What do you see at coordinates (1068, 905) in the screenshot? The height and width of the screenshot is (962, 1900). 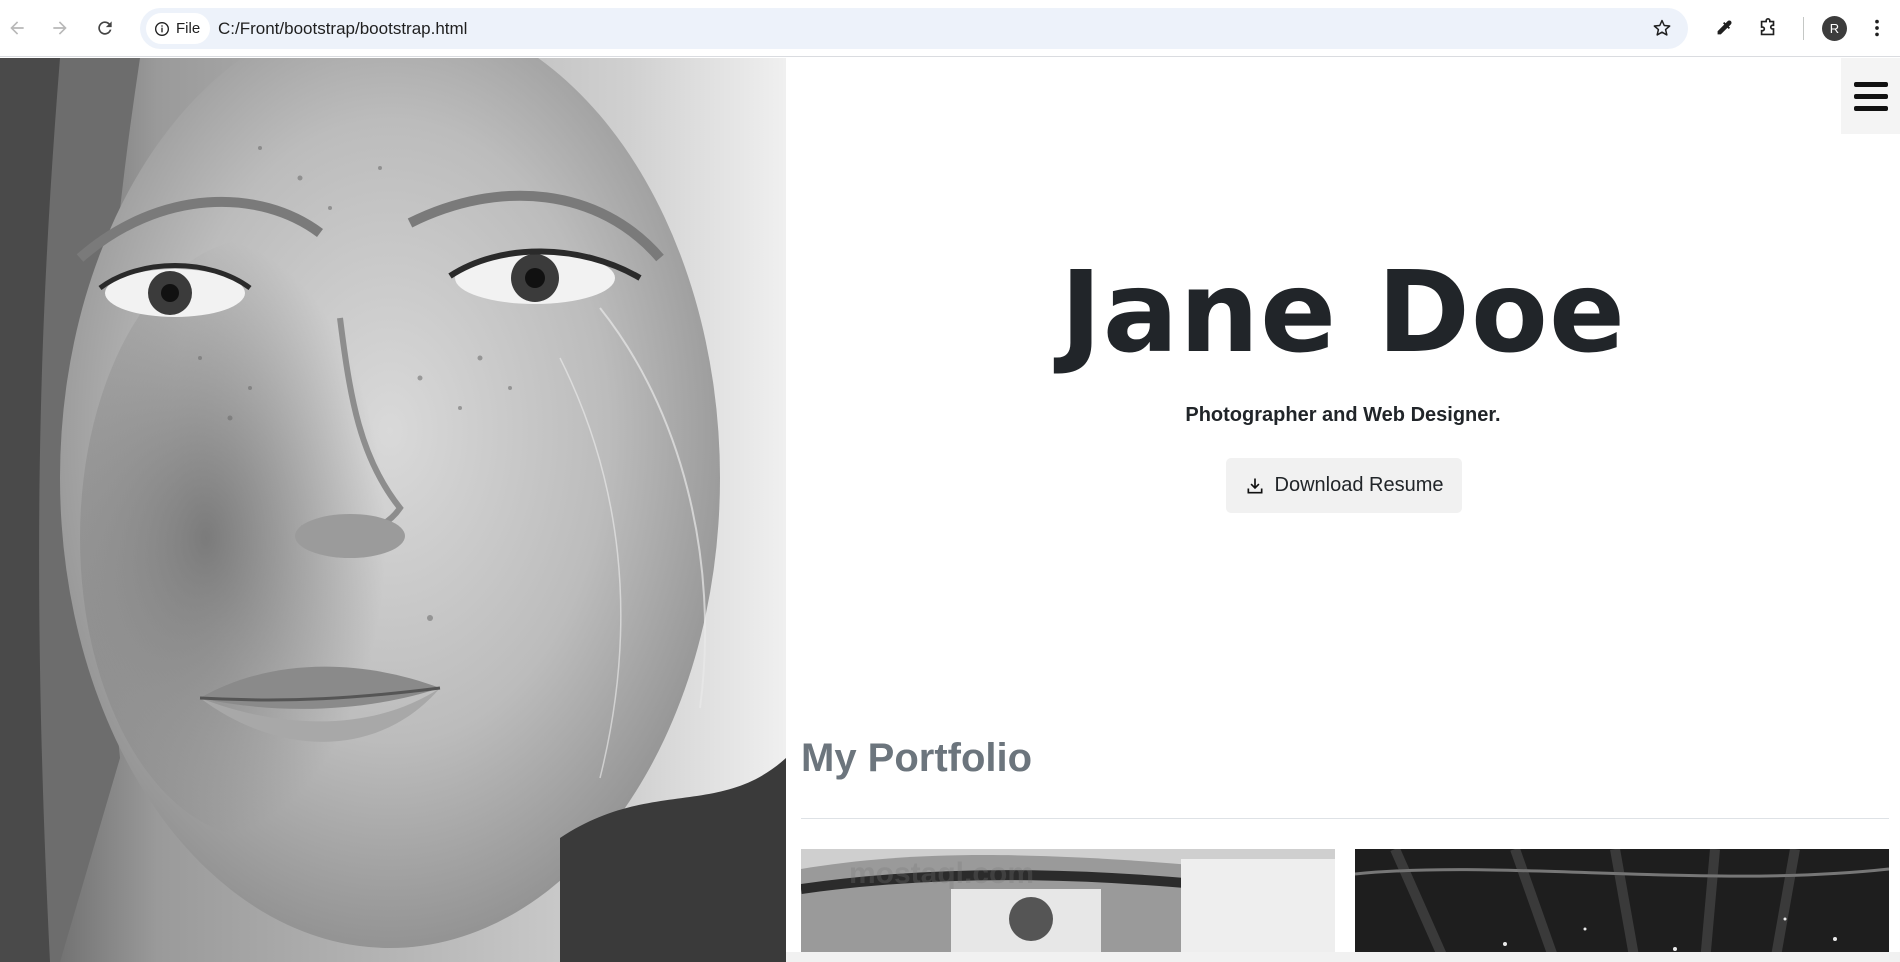 I see `portfolio-thumbnail: mostaql.com` at bounding box center [1068, 905].